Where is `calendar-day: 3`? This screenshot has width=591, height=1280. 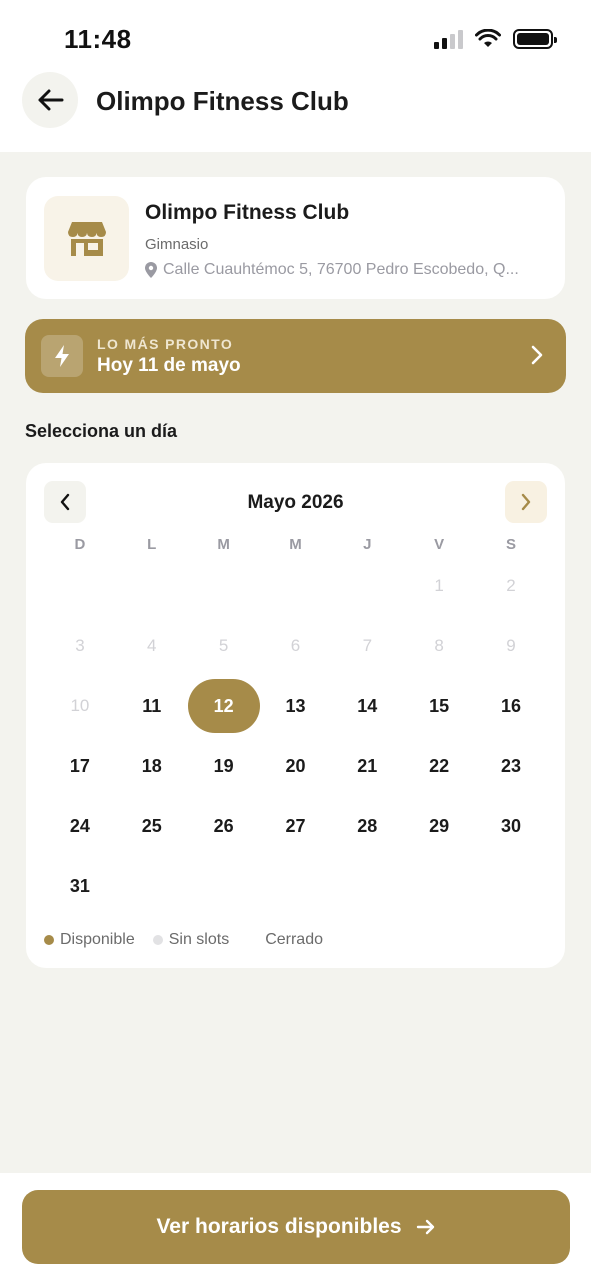 calendar-day: 3 is located at coordinates (80, 646).